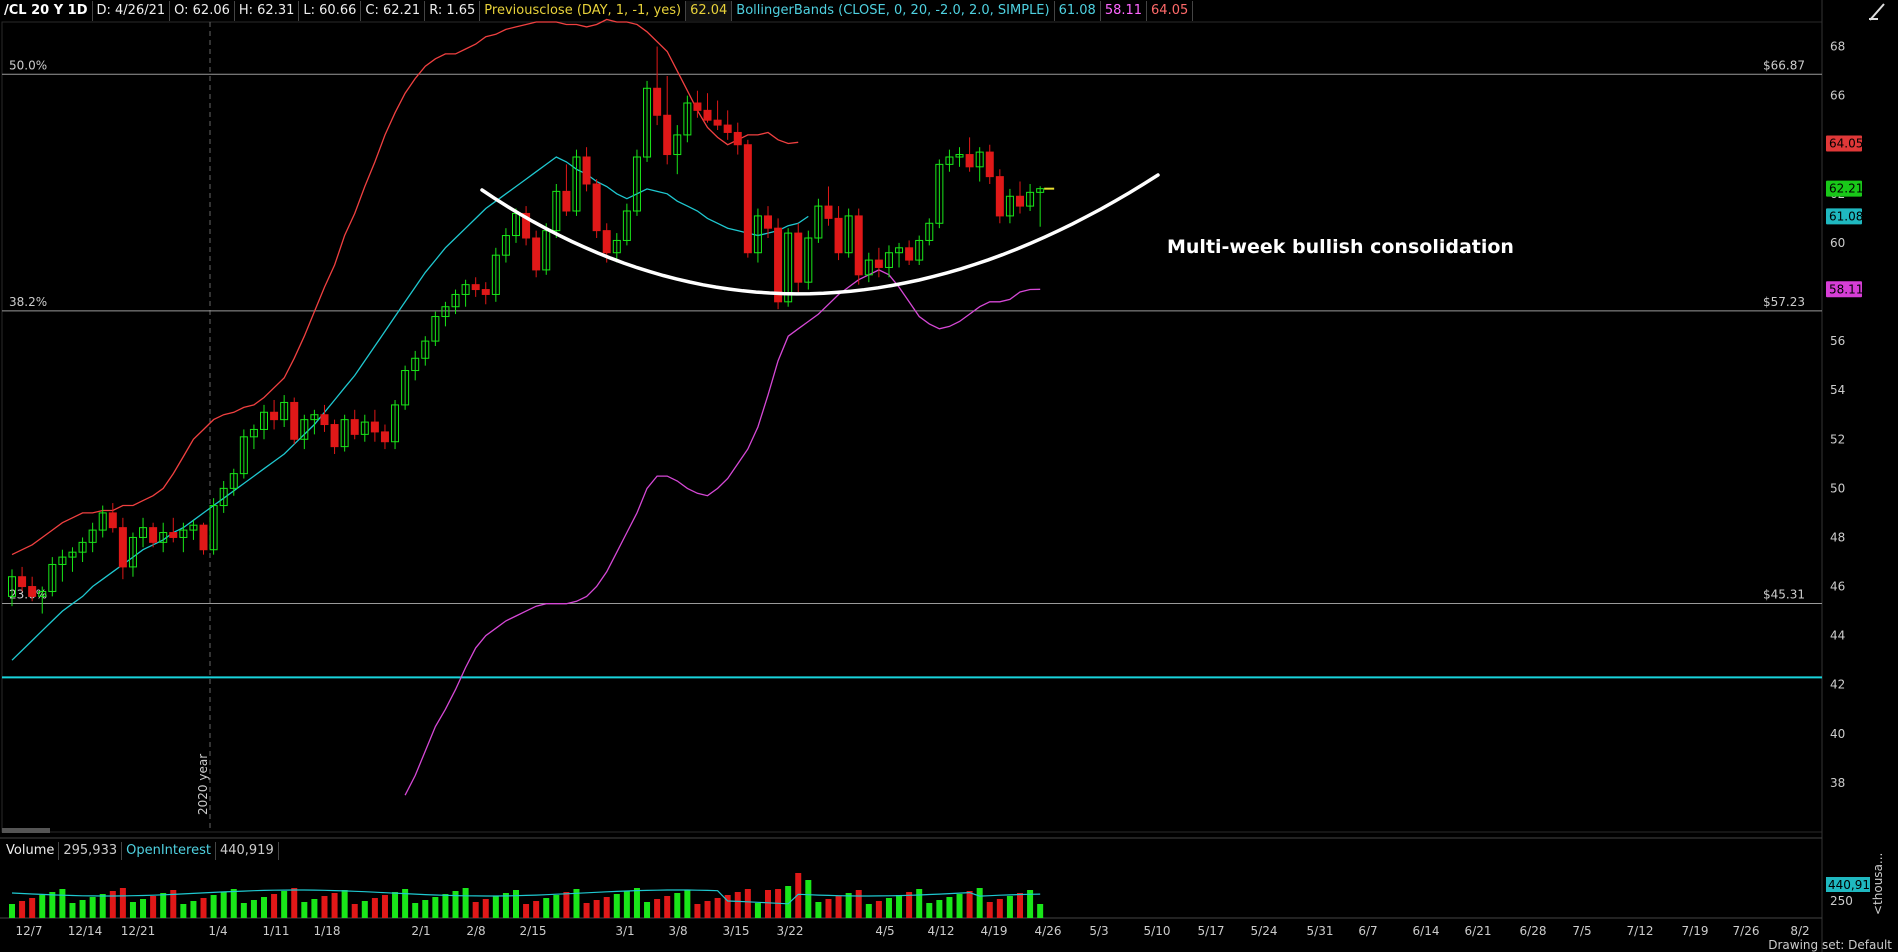 The image size is (1898, 952). Describe the element at coordinates (1837, 685) in the screenshot. I see `price-tick-label: 42` at that location.